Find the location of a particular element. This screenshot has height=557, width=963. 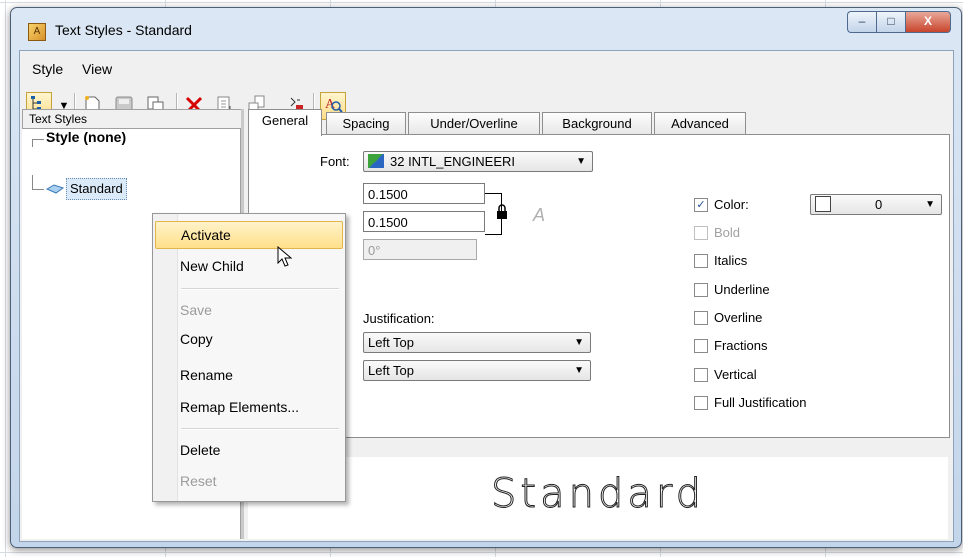

color-value: 0 is located at coordinates (879, 204).